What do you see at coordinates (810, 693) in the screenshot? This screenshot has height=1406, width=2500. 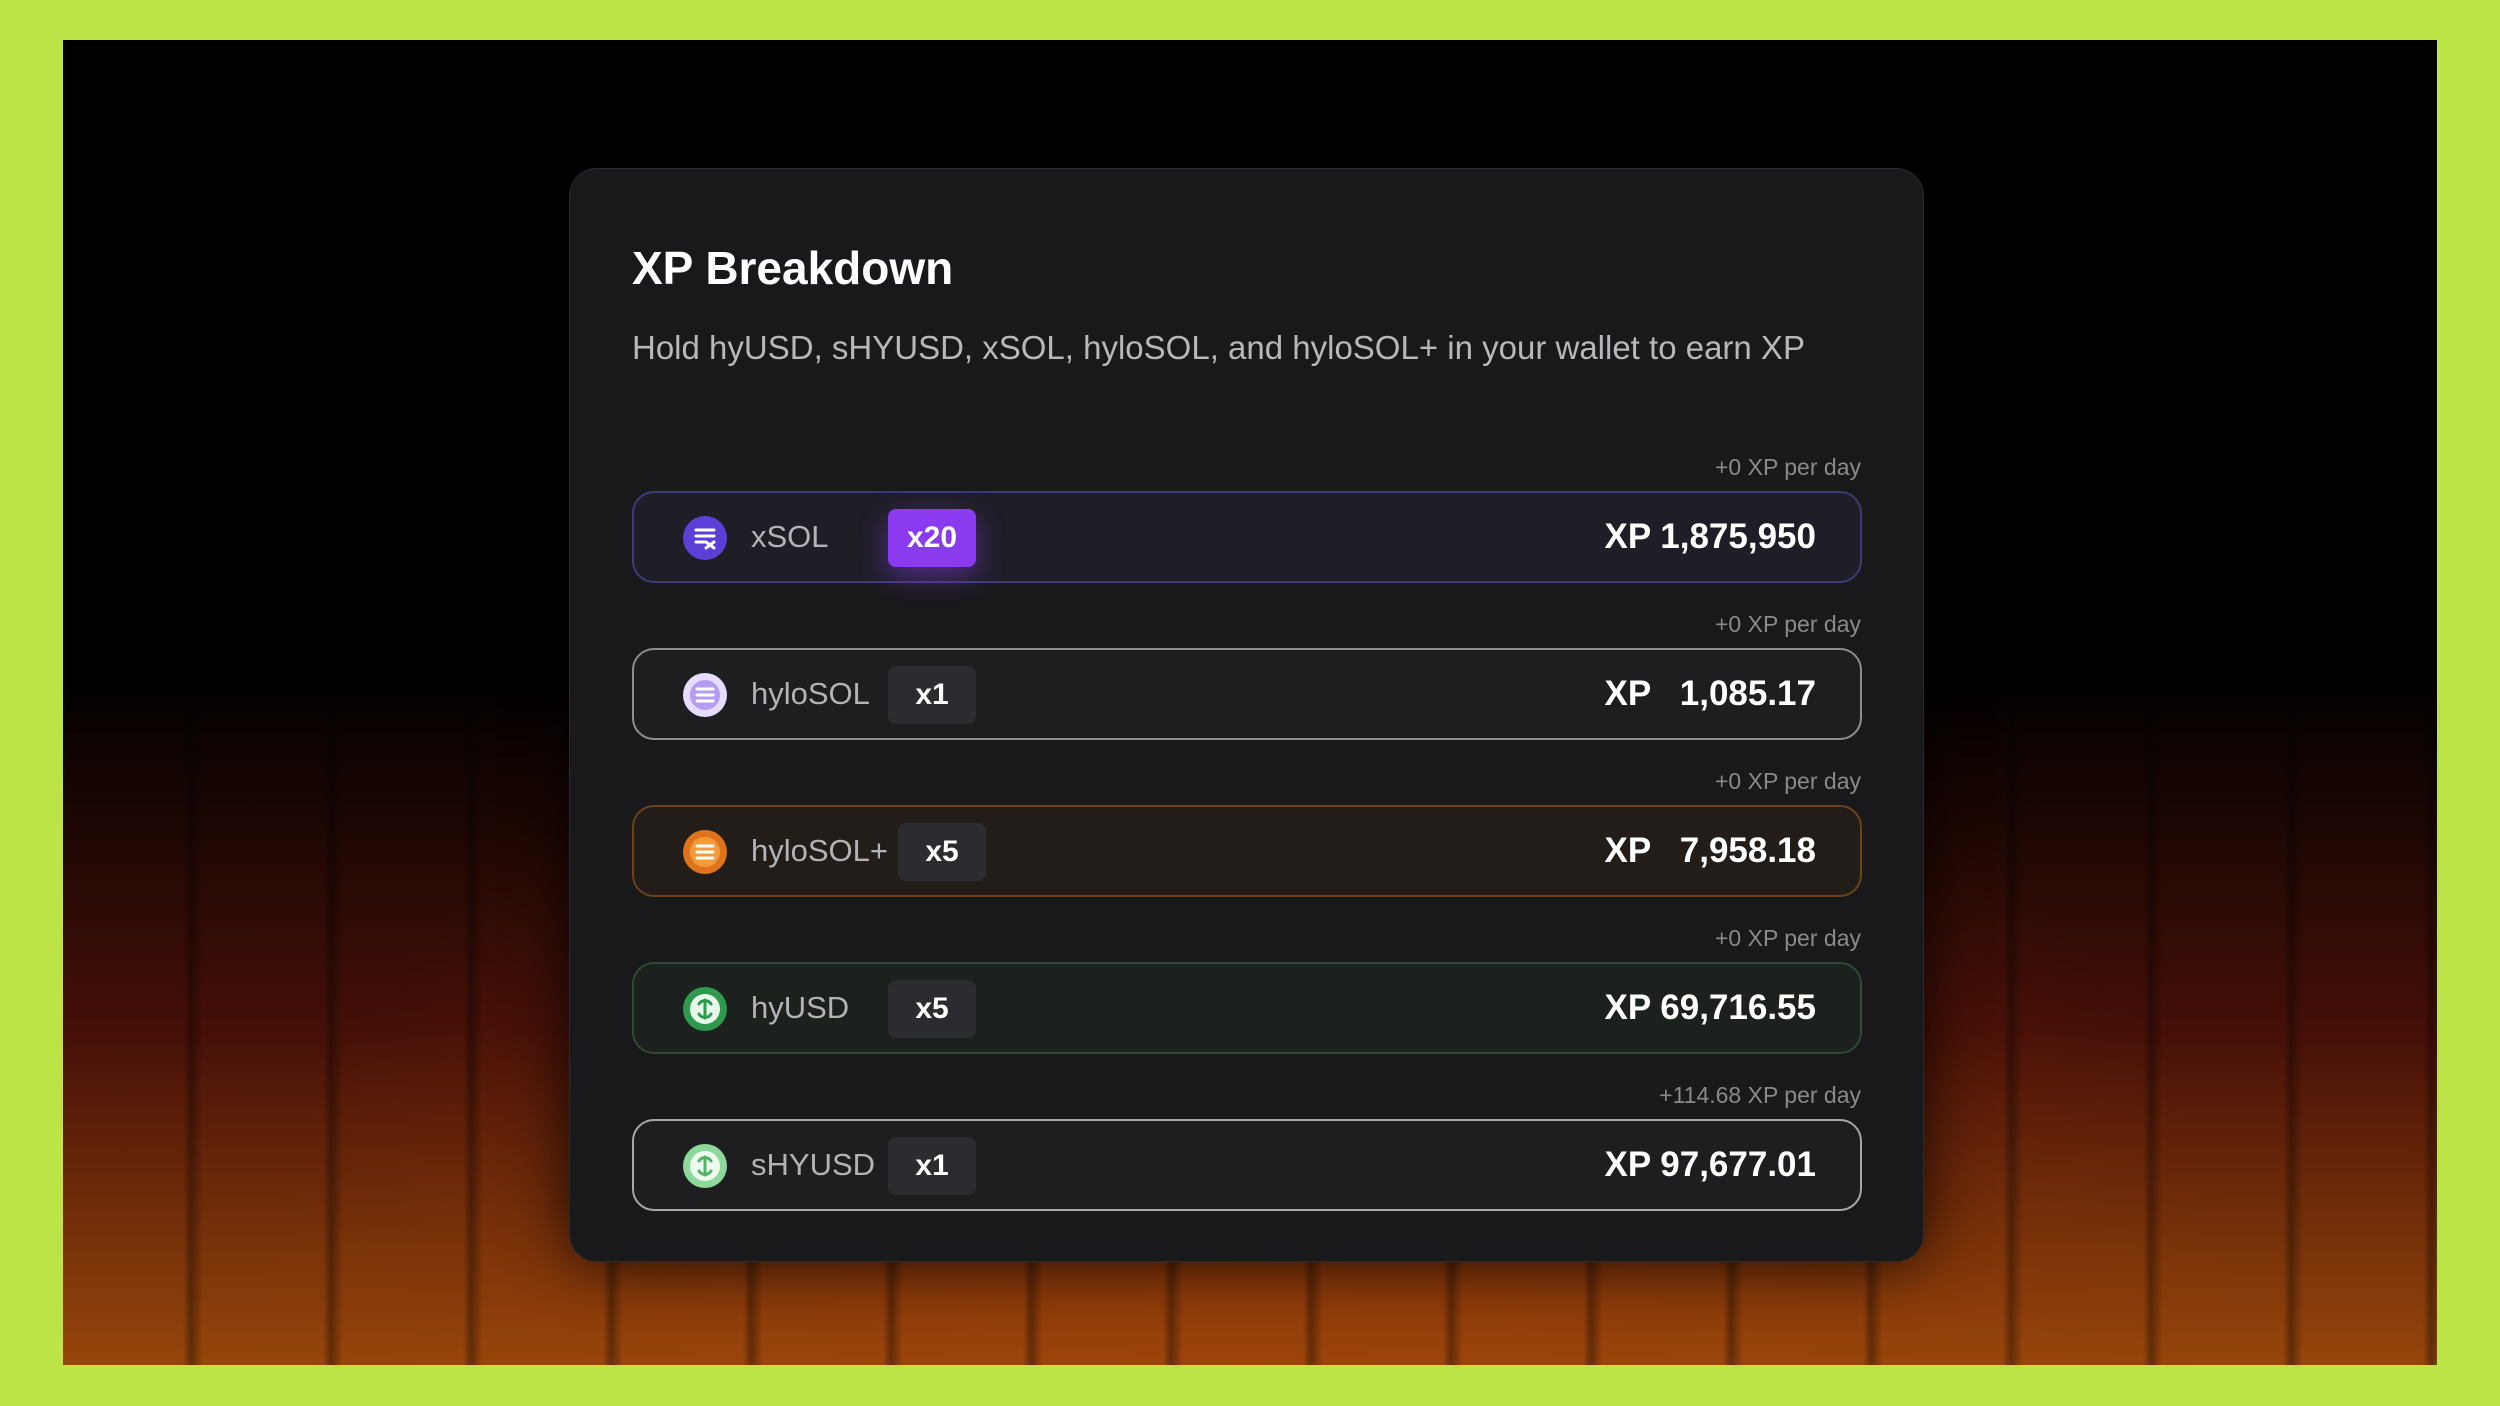 I see `token-name: hyloSOL` at bounding box center [810, 693].